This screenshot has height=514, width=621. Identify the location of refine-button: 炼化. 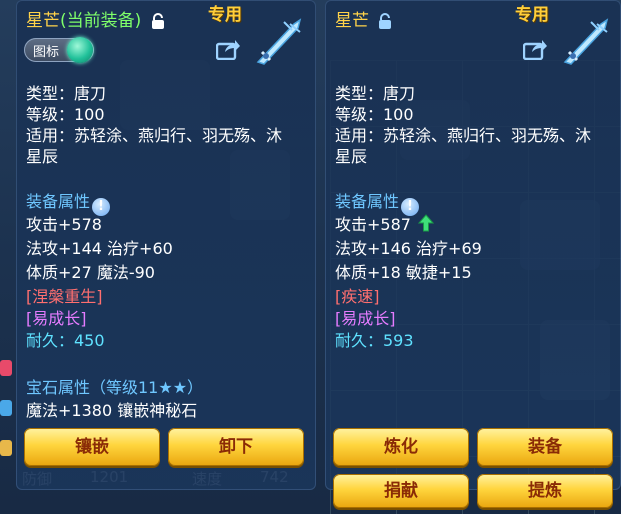
(401, 447).